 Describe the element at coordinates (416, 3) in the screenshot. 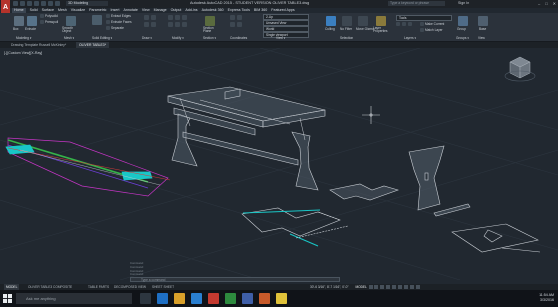

I see `help-search-input: Type a keyword or phrase` at that location.